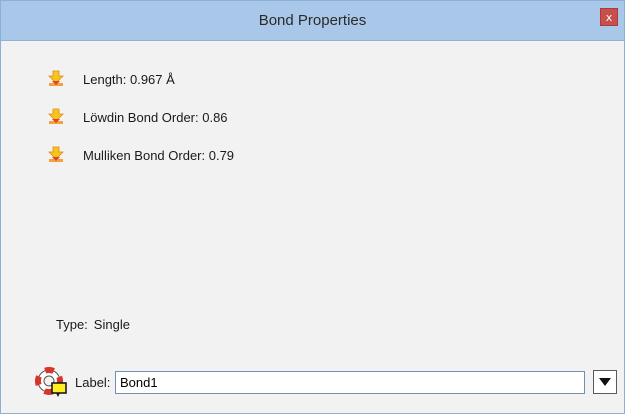  Describe the element at coordinates (111, 324) in the screenshot. I see `type-value: Single` at that location.